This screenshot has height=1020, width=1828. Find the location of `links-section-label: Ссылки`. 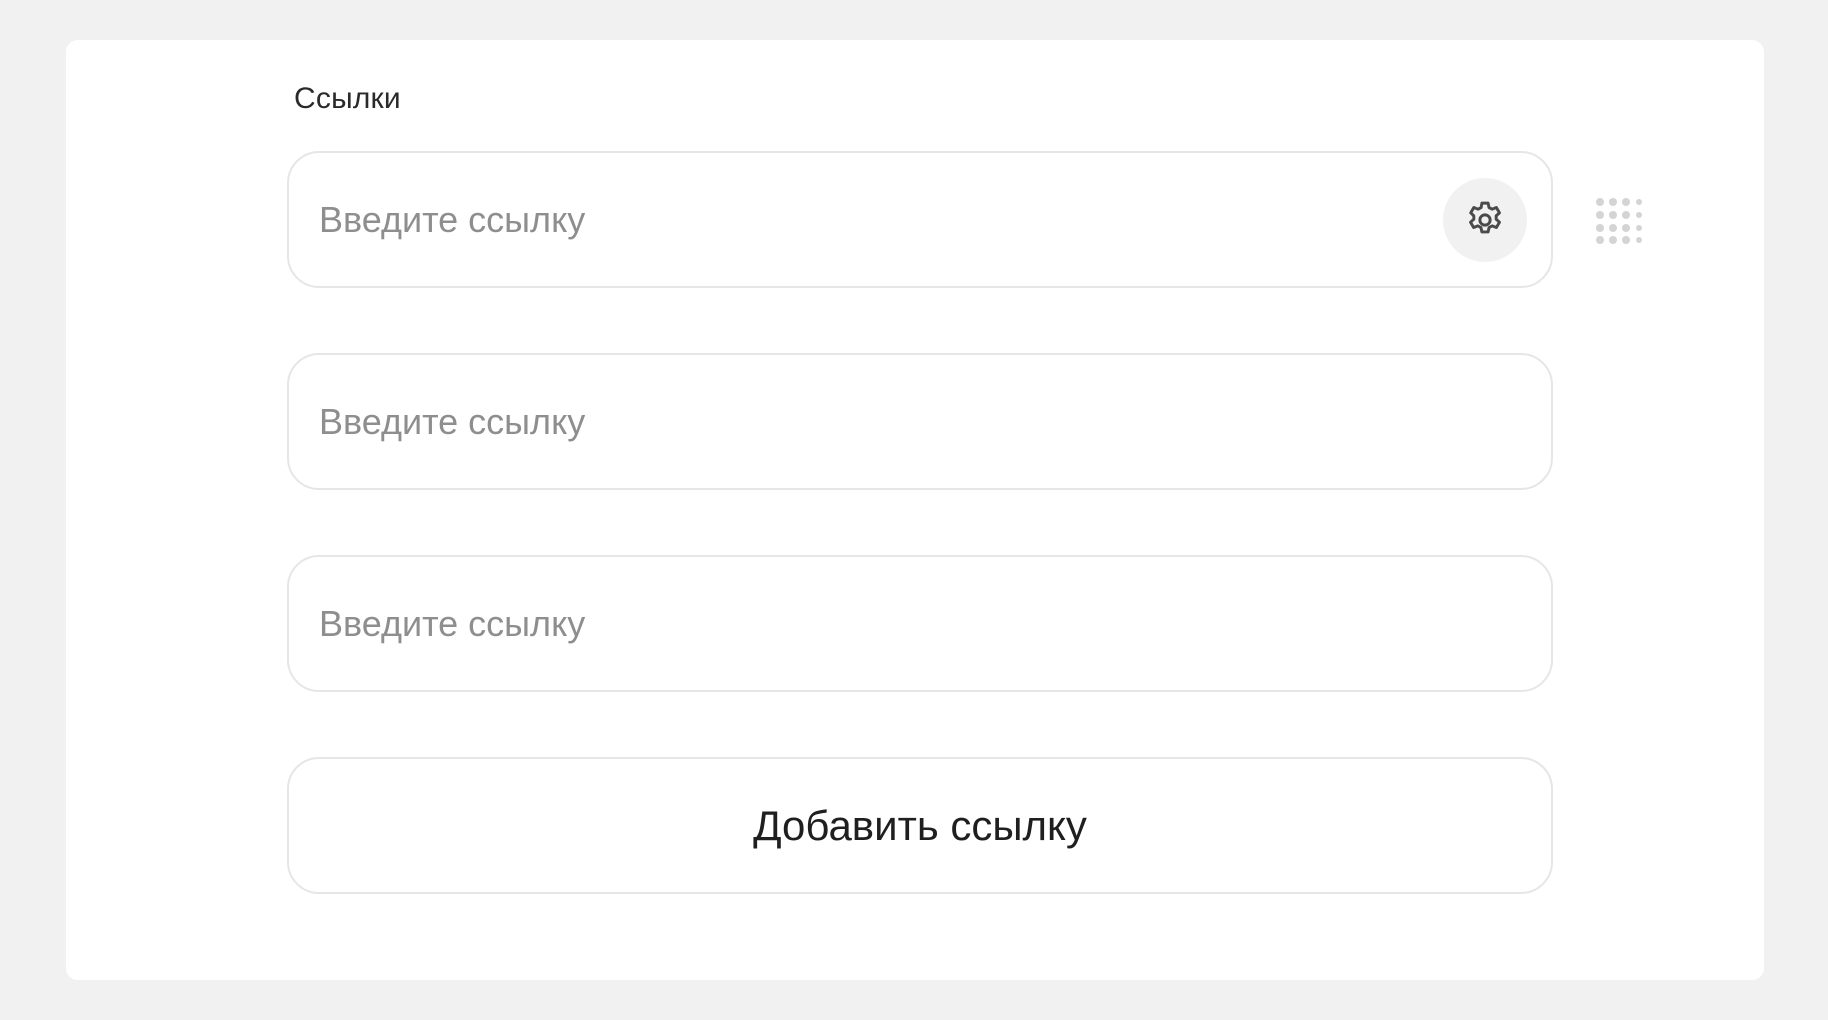

links-section-label: Ссылки is located at coordinates (347, 98).